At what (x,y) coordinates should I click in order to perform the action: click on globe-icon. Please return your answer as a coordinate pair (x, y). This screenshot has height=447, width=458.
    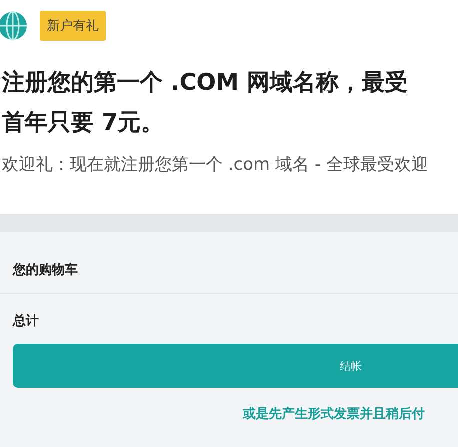
    Looking at the image, I should click on (14, 26).